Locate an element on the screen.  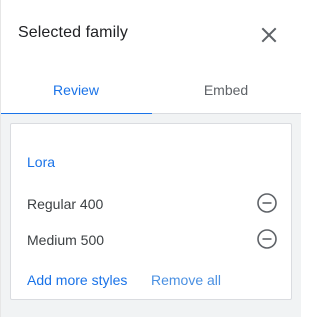
panel-title: Selected family is located at coordinates (73, 32).